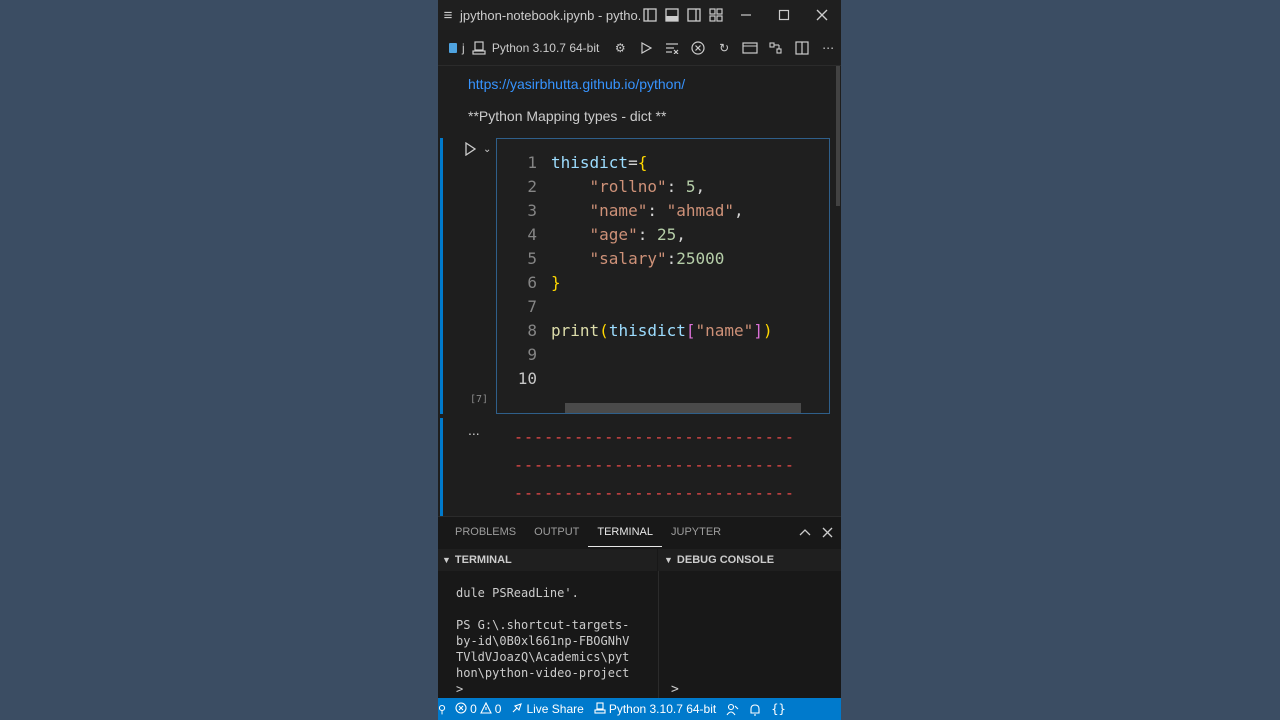 The width and height of the screenshot is (1280, 720). What do you see at coordinates (663, 211) in the screenshot?
I see `code-line: 3 "name": "ahmad",` at bounding box center [663, 211].